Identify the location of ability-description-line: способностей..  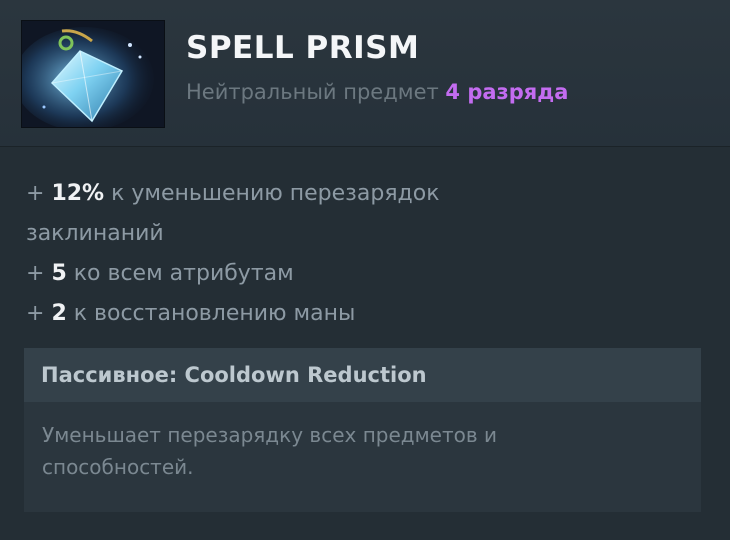
(118, 467).